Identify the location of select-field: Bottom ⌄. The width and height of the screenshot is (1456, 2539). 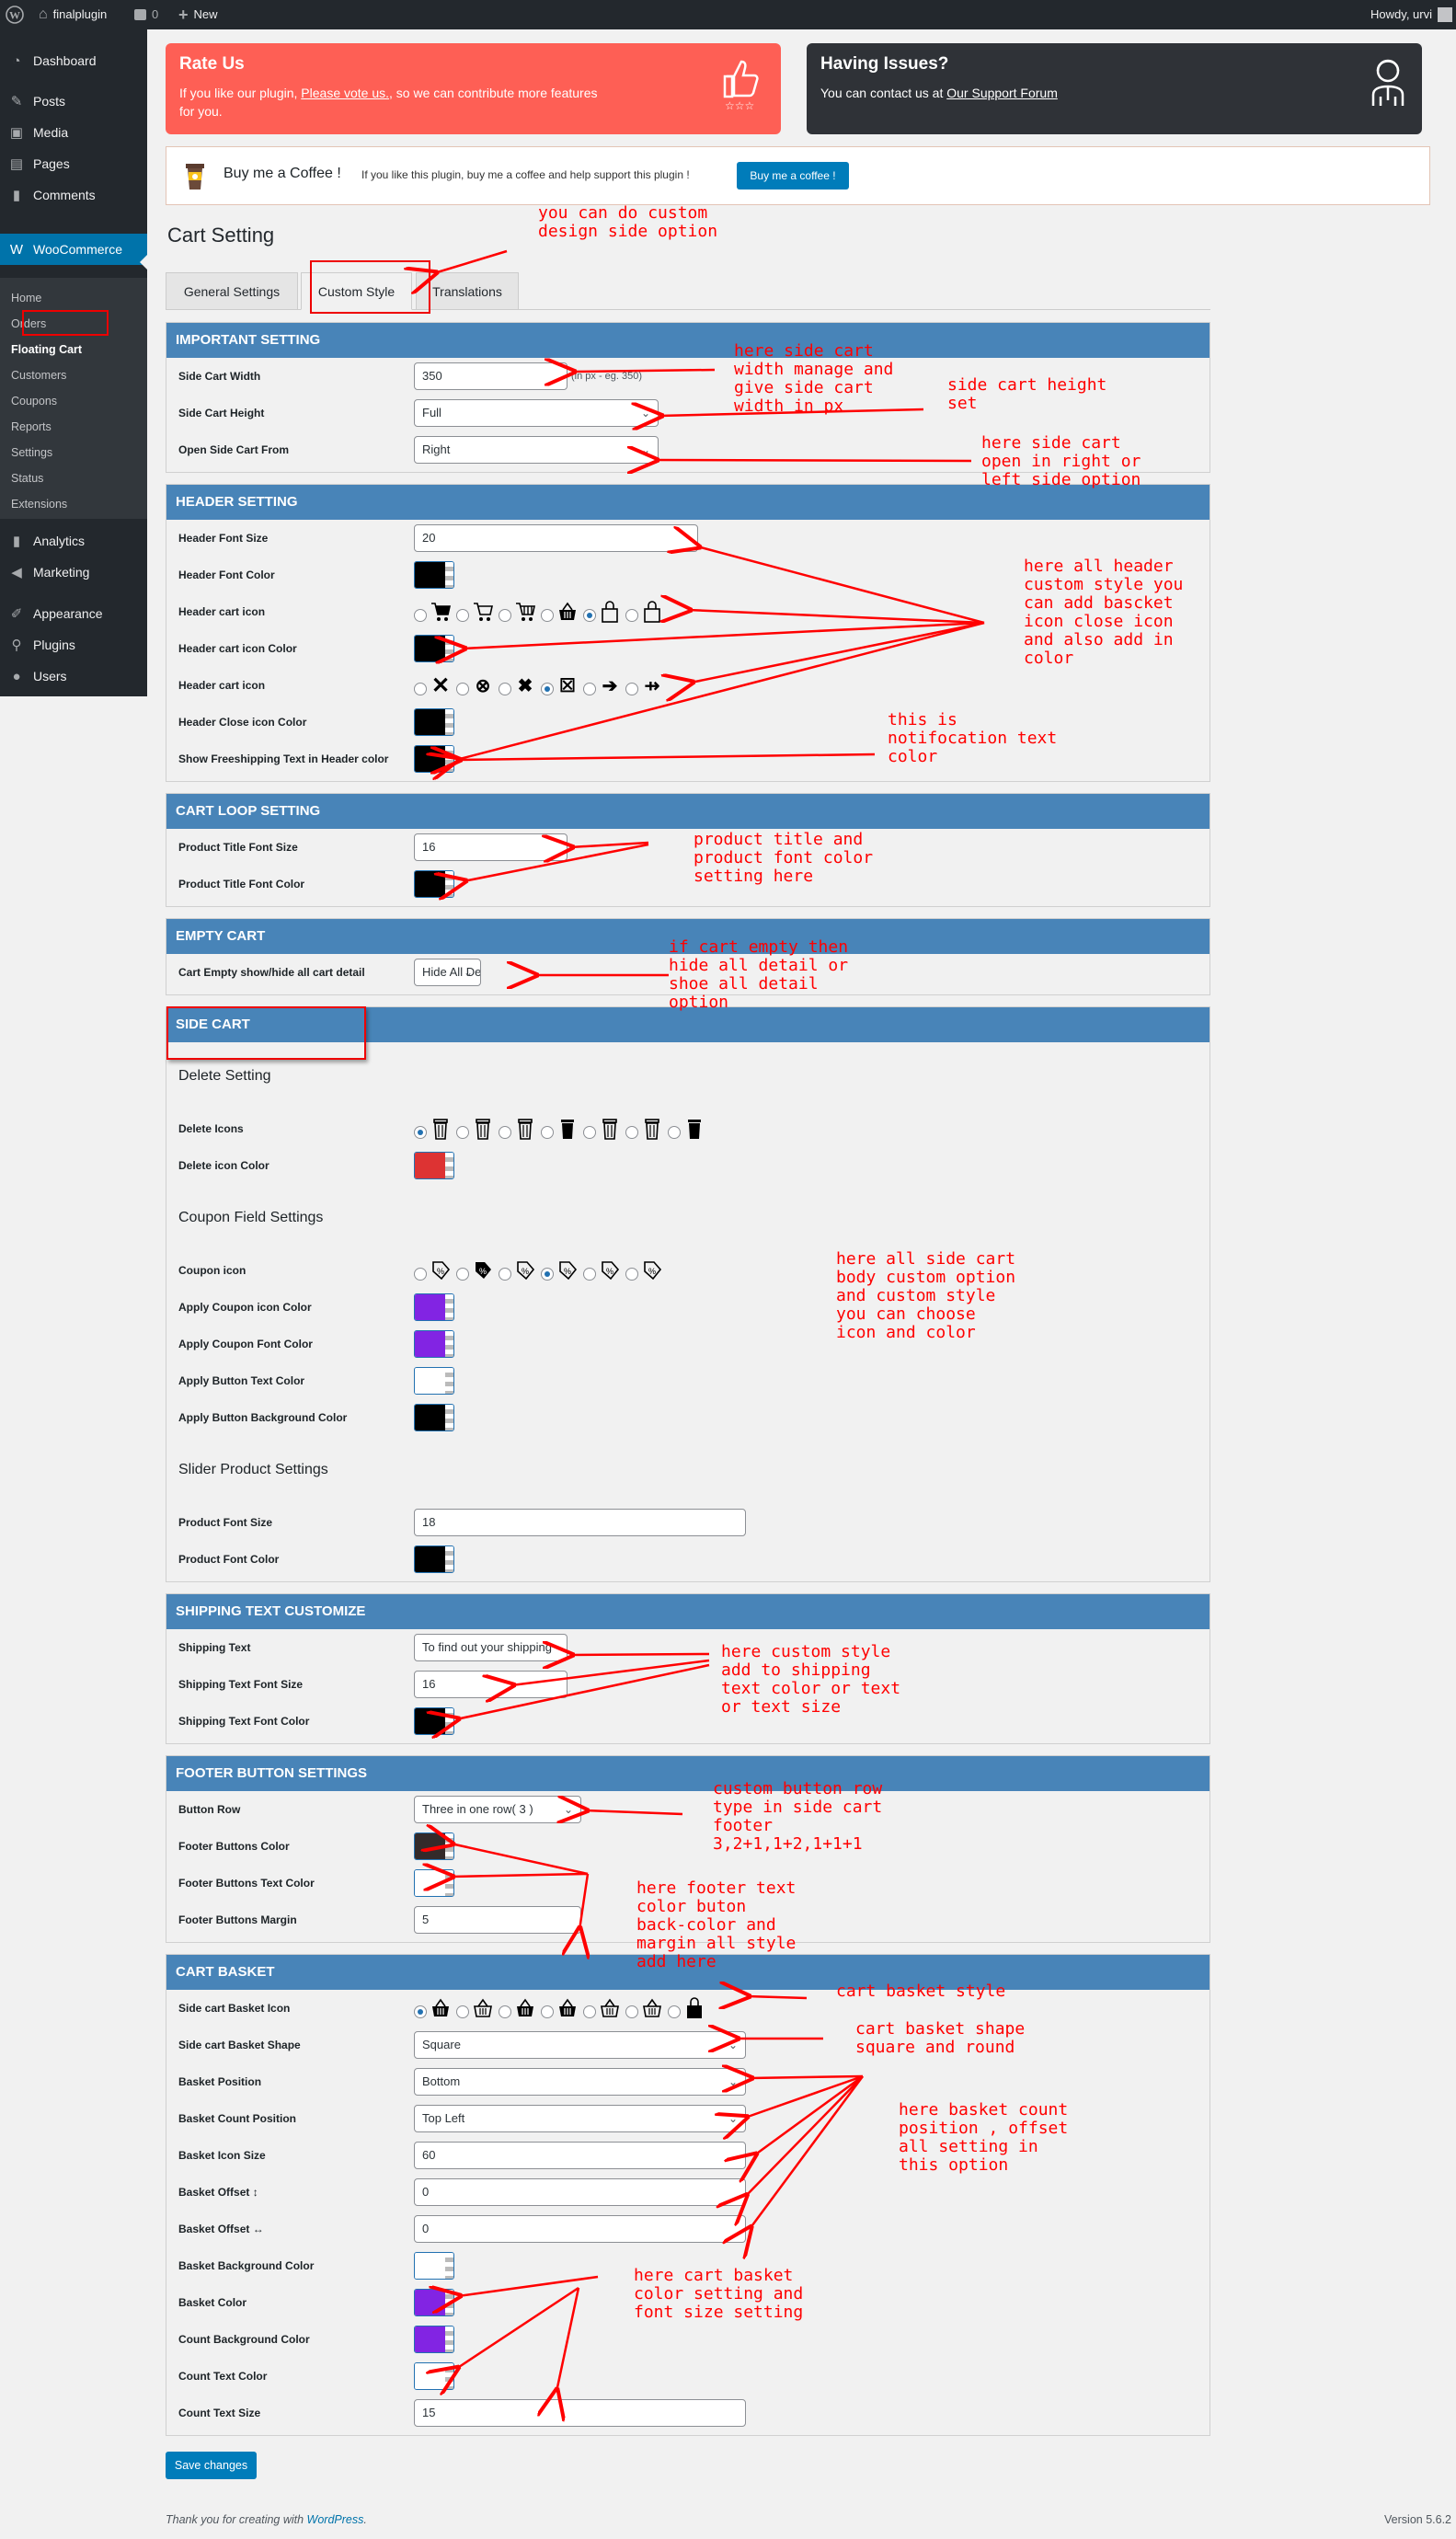
(580, 2082).